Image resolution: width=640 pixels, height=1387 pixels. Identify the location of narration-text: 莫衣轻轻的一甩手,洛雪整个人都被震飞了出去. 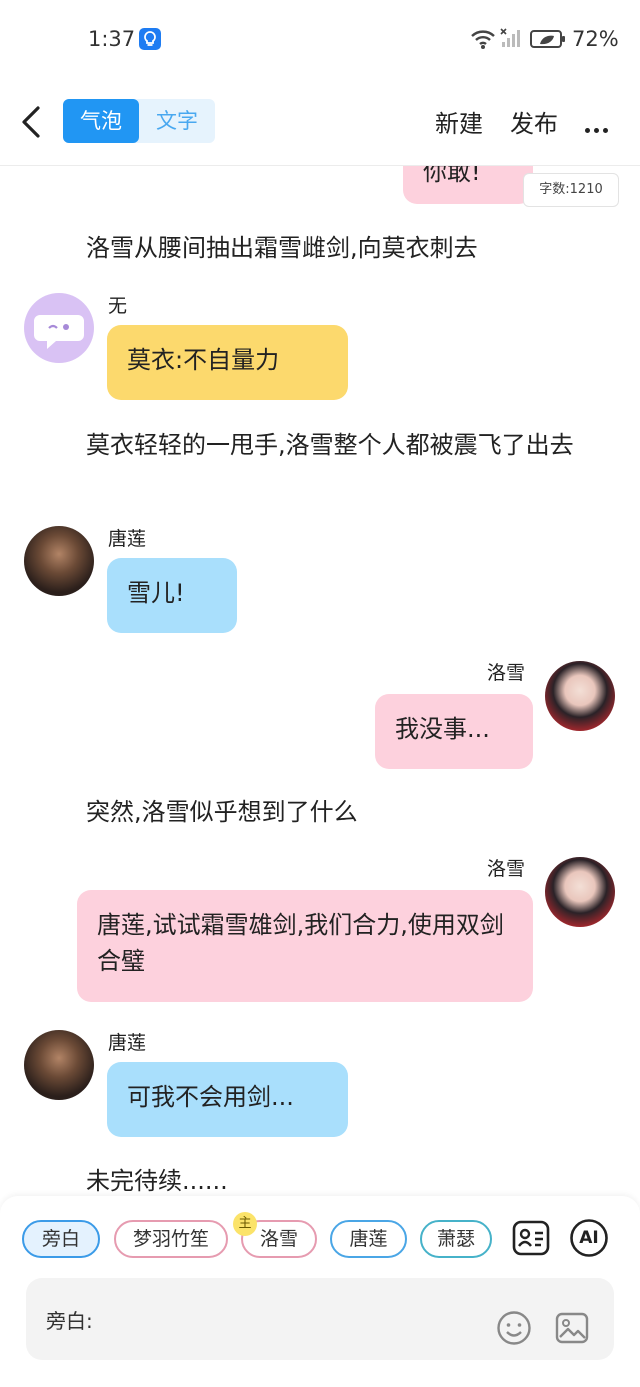
(319, 445).